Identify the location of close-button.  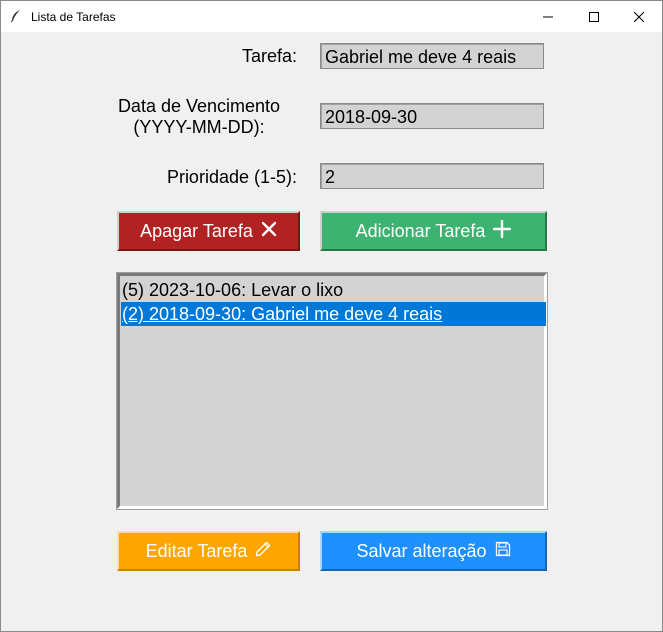
(639, 16).